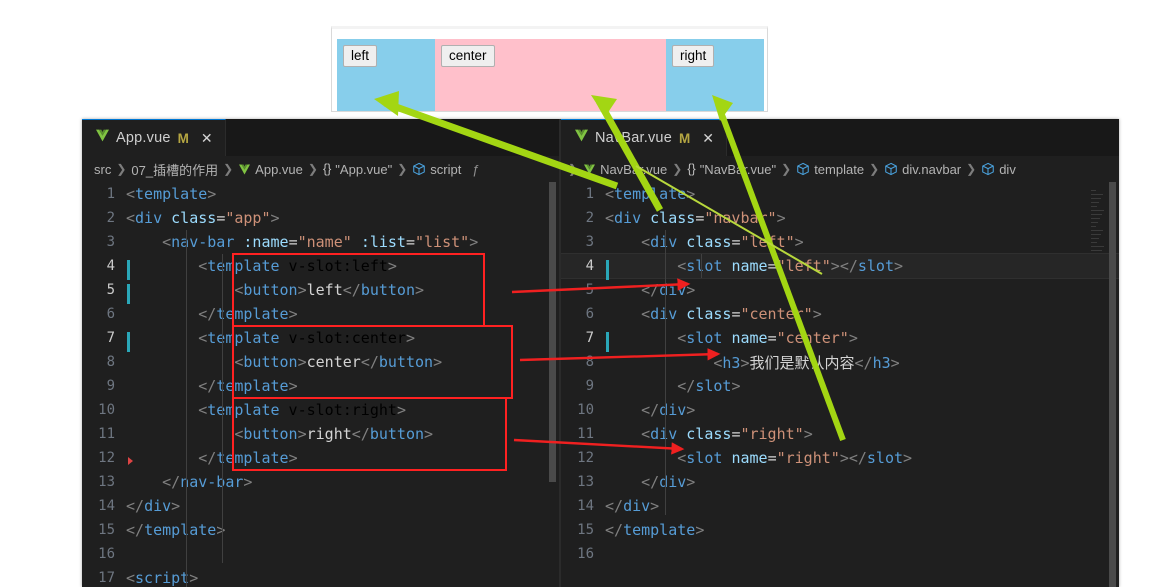 The height and width of the screenshot is (587, 1161). What do you see at coordinates (585, 410) in the screenshot?
I see `line-number: 10` at bounding box center [585, 410].